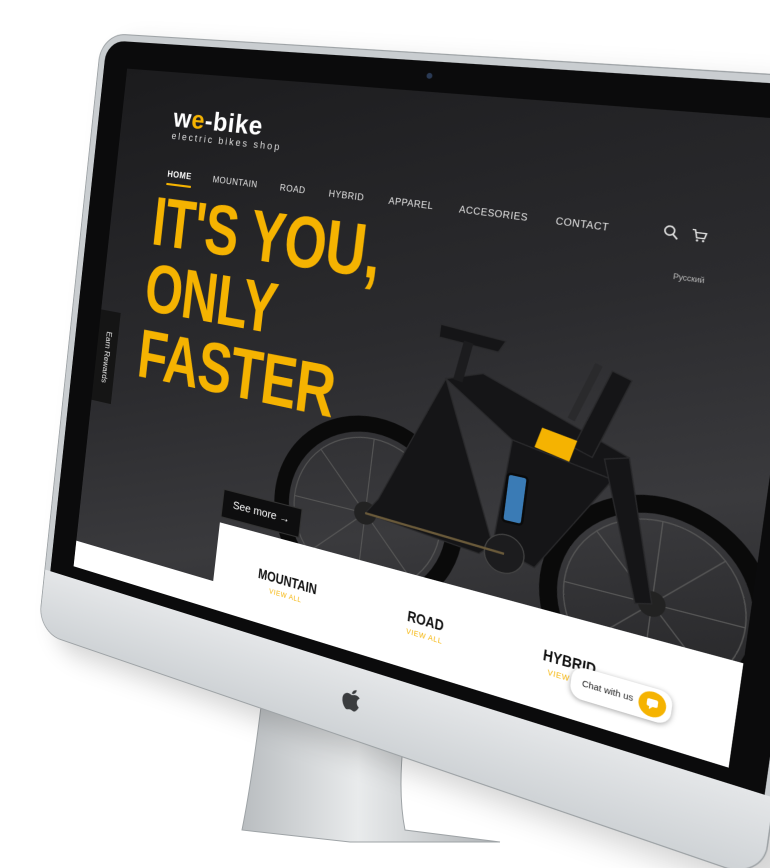  Describe the element at coordinates (410, 207) in the screenshot. I see `nav-item-apparel: APPAREL` at that location.